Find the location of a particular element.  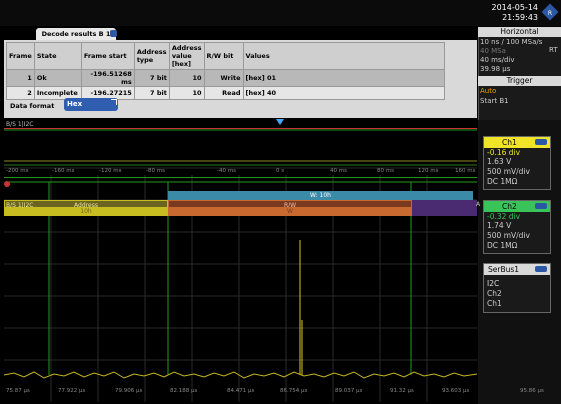

ch1-menu-icon is located at coordinates (541, 142).